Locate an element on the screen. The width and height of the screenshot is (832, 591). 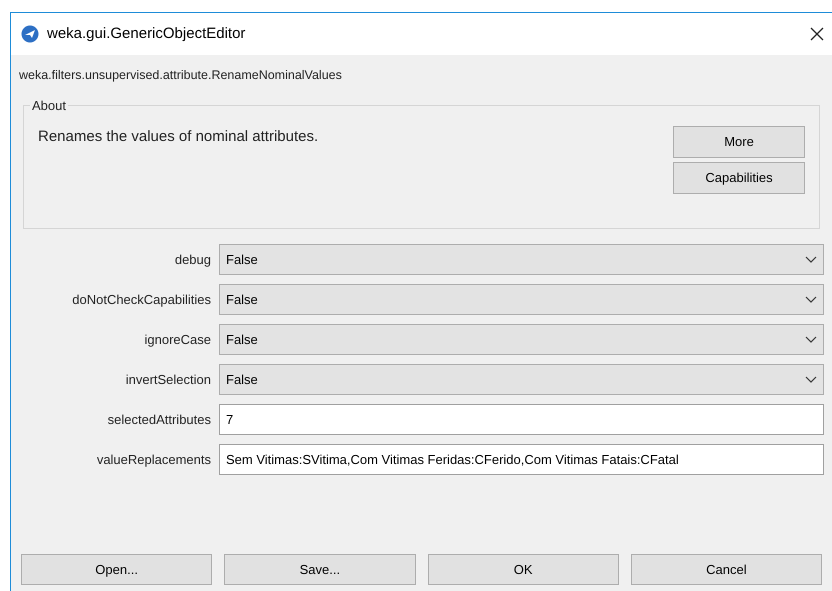
property-label: invertSelection is located at coordinates (168, 379).